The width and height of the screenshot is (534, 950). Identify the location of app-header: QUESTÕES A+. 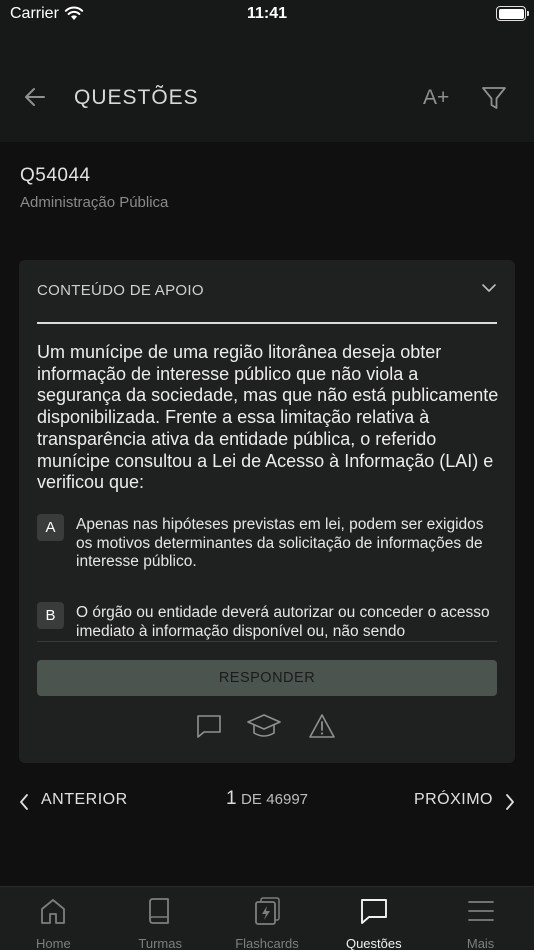
(267, 86).